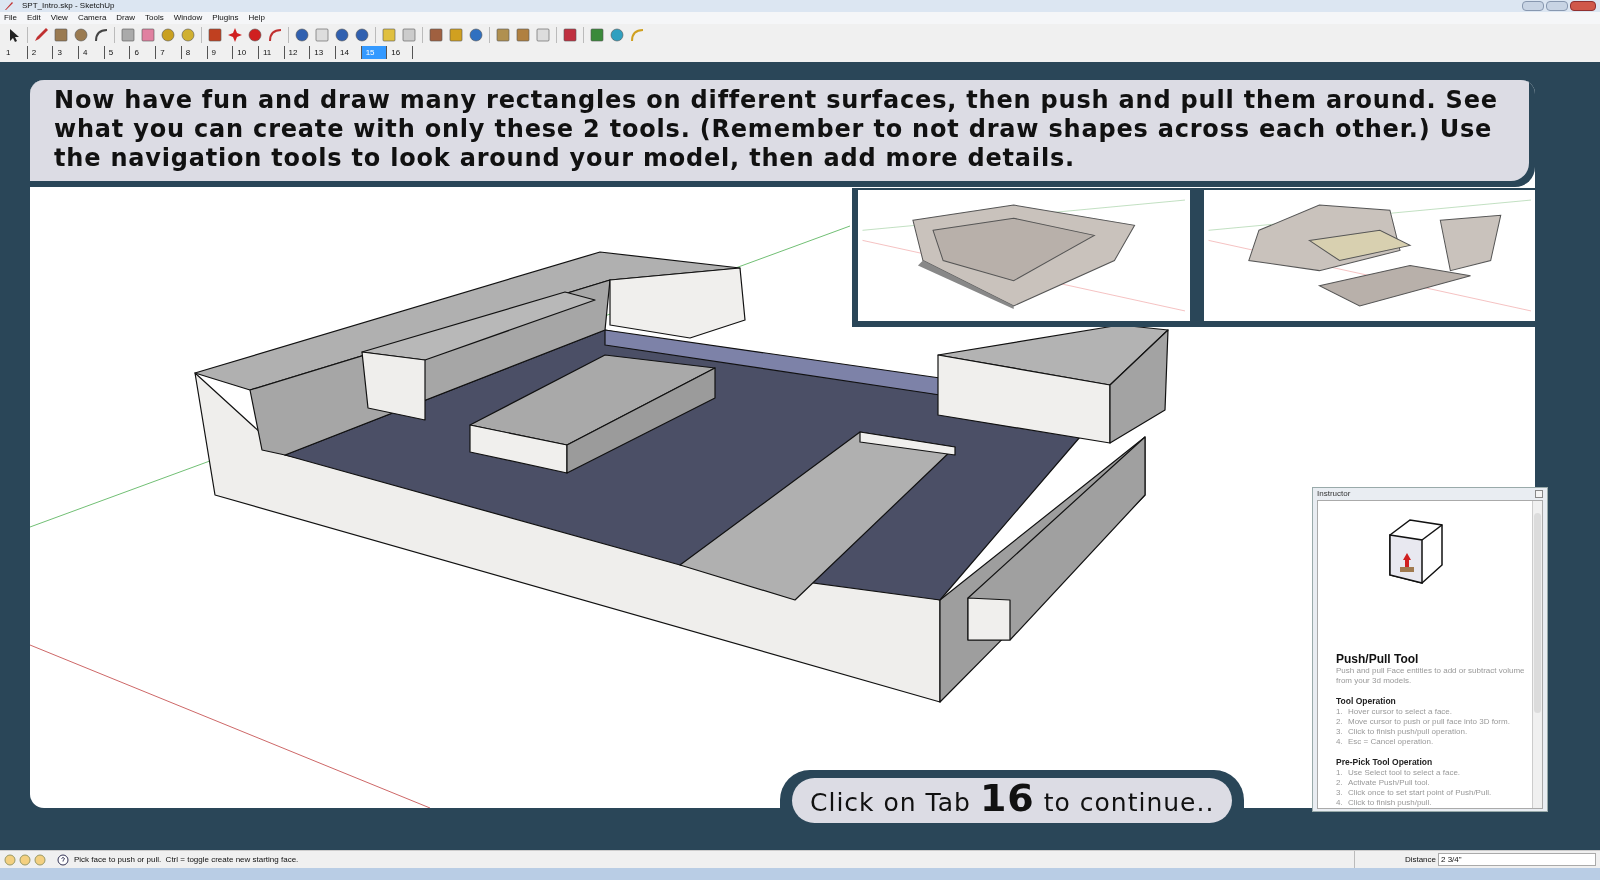 The height and width of the screenshot is (880, 1600). Describe the element at coordinates (143, 52) in the screenshot. I see `scene-tab: 6` at that location.